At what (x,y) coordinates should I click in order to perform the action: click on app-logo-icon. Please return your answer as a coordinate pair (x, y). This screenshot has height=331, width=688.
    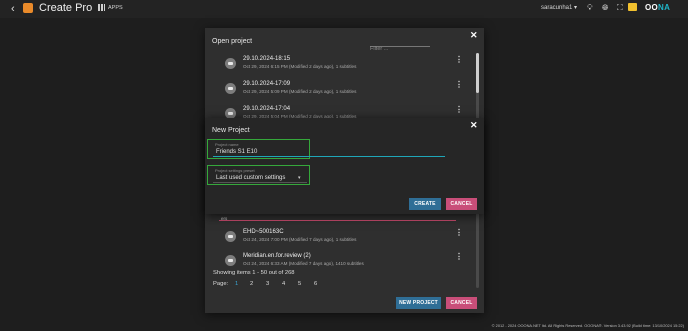
    Looking at the image, I should click on (28, 8).